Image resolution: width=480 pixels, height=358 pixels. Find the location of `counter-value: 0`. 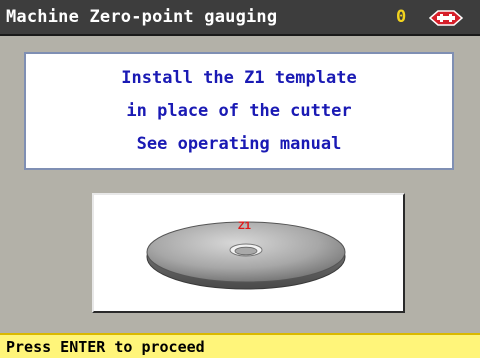

counter-value: 0 is located at coordinates (401, 17).